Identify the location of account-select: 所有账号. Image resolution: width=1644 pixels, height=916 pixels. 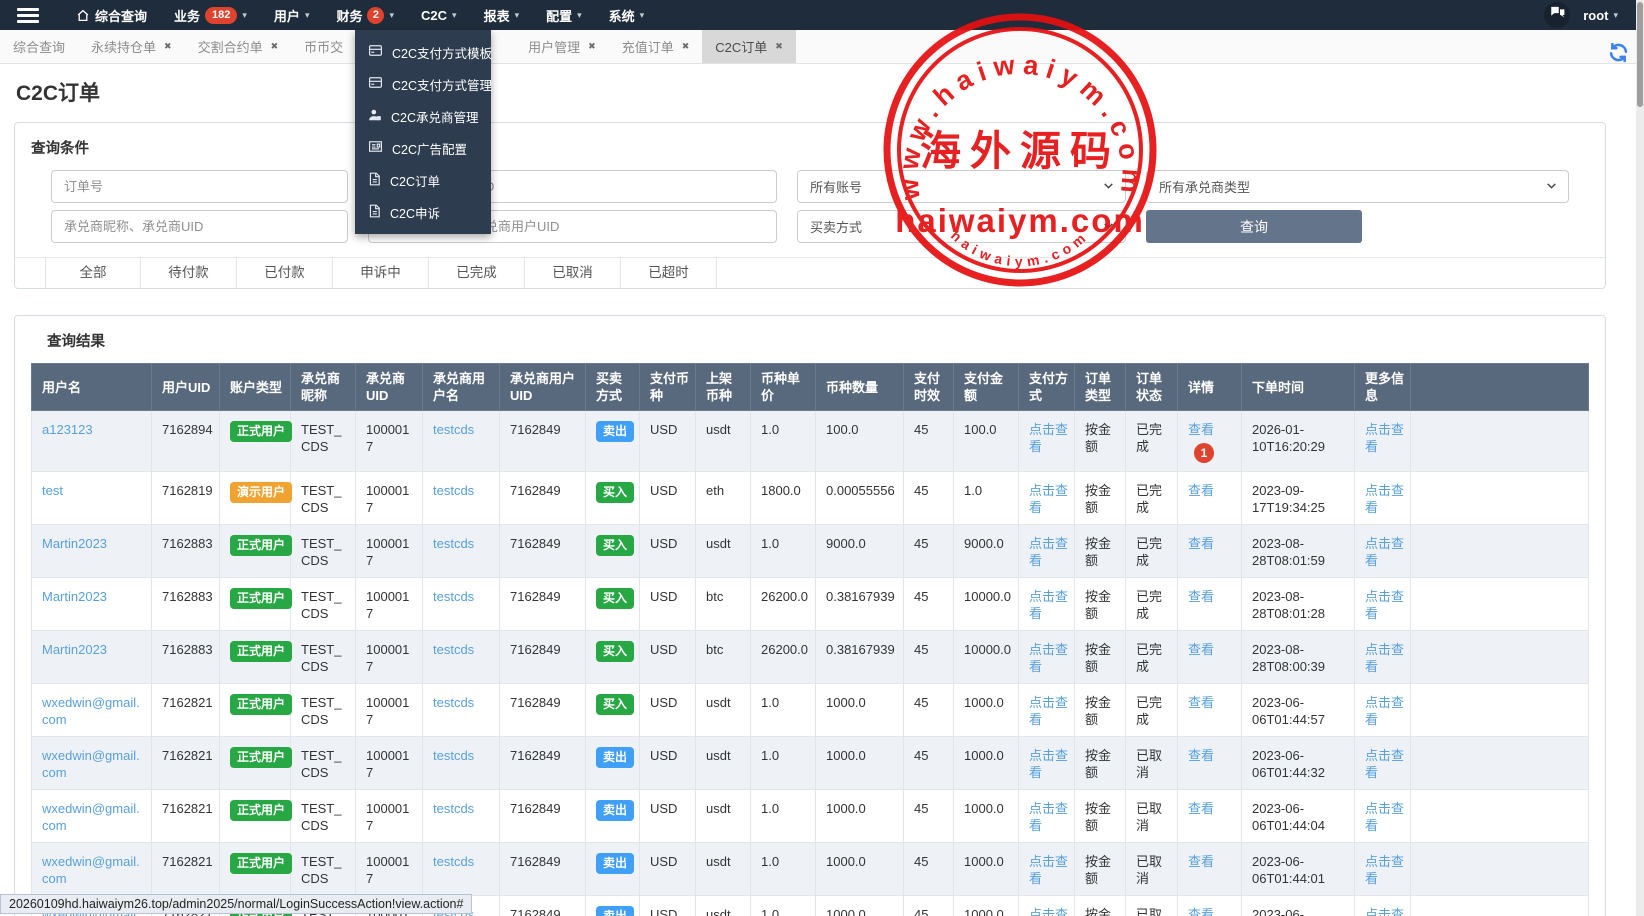
(961, 186).